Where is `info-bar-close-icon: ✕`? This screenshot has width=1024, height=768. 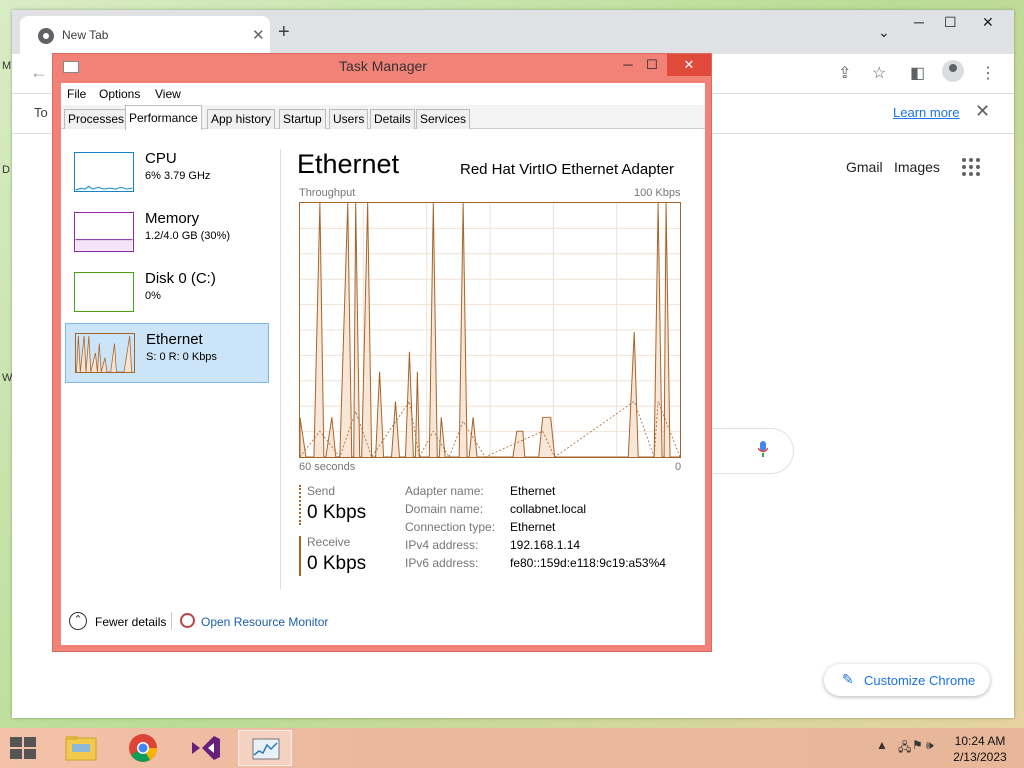 info-bar-close-icon: ✕ is located at coordinates (982, 111).